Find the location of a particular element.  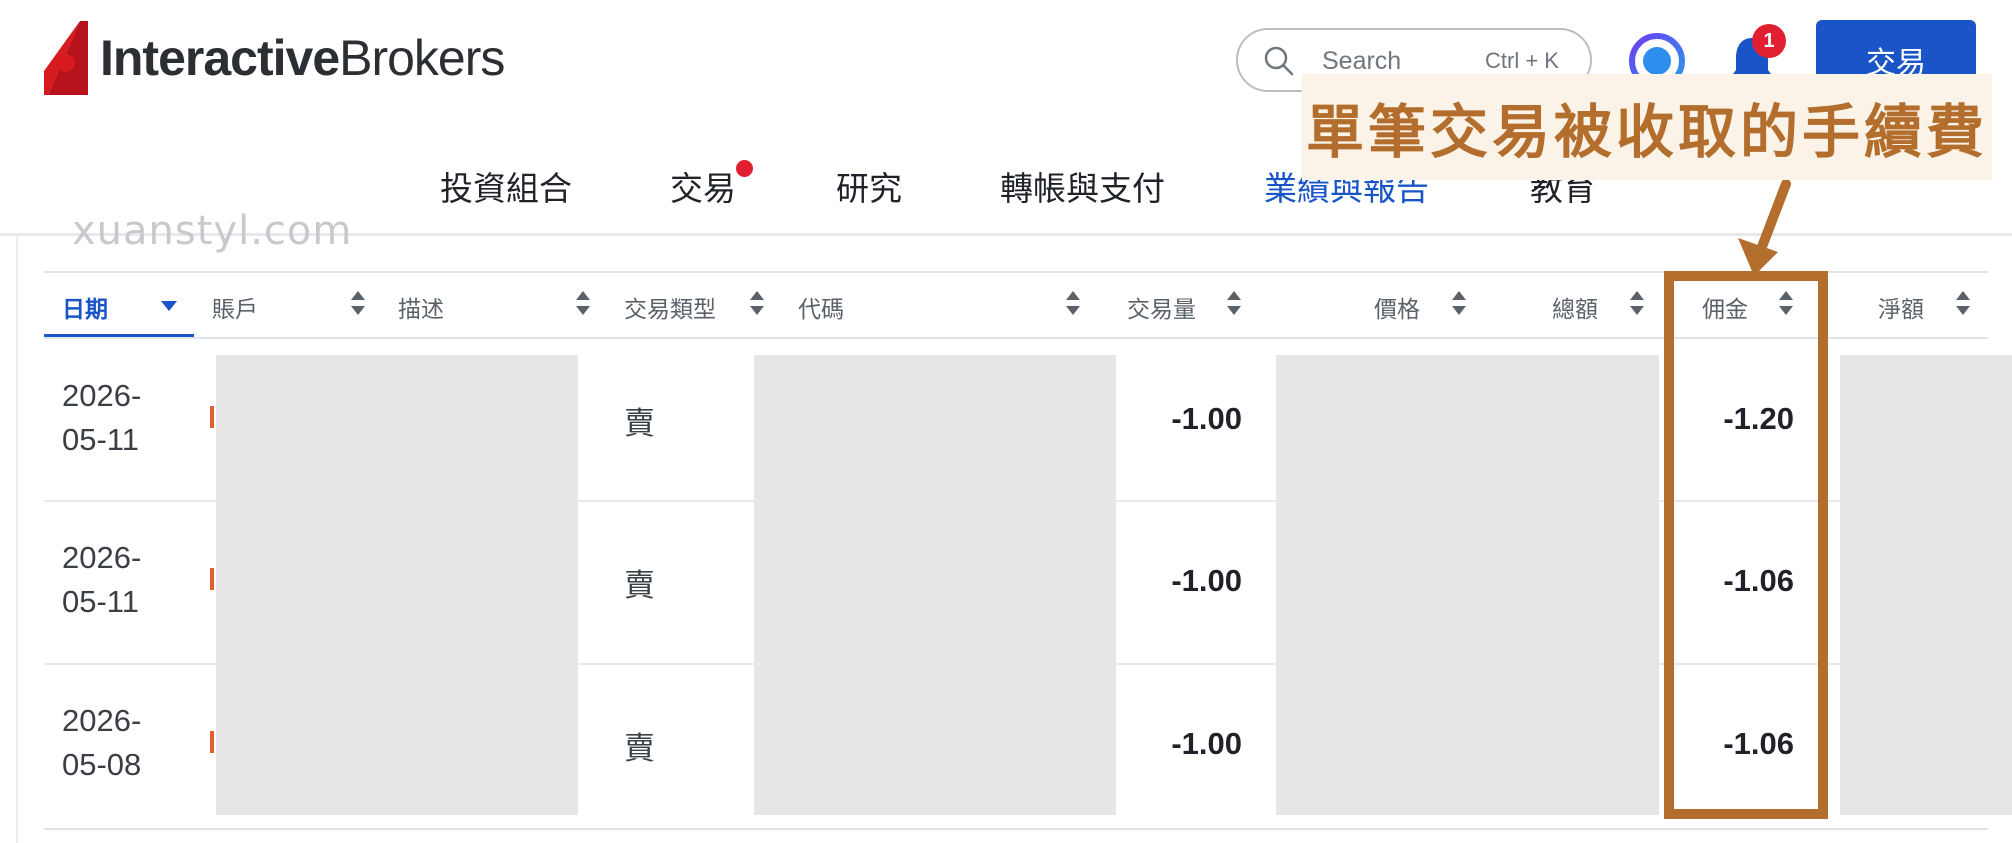

commission-highlight-box is located at coordinates (1746, 545).